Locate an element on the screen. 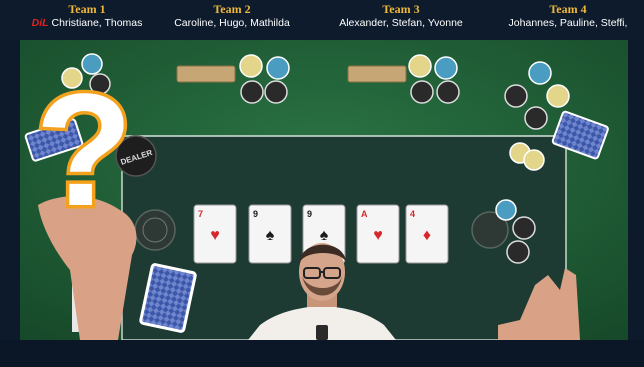 This screenshot has width=644, height=367. bottom-bar is located at coordinates (322, 353).